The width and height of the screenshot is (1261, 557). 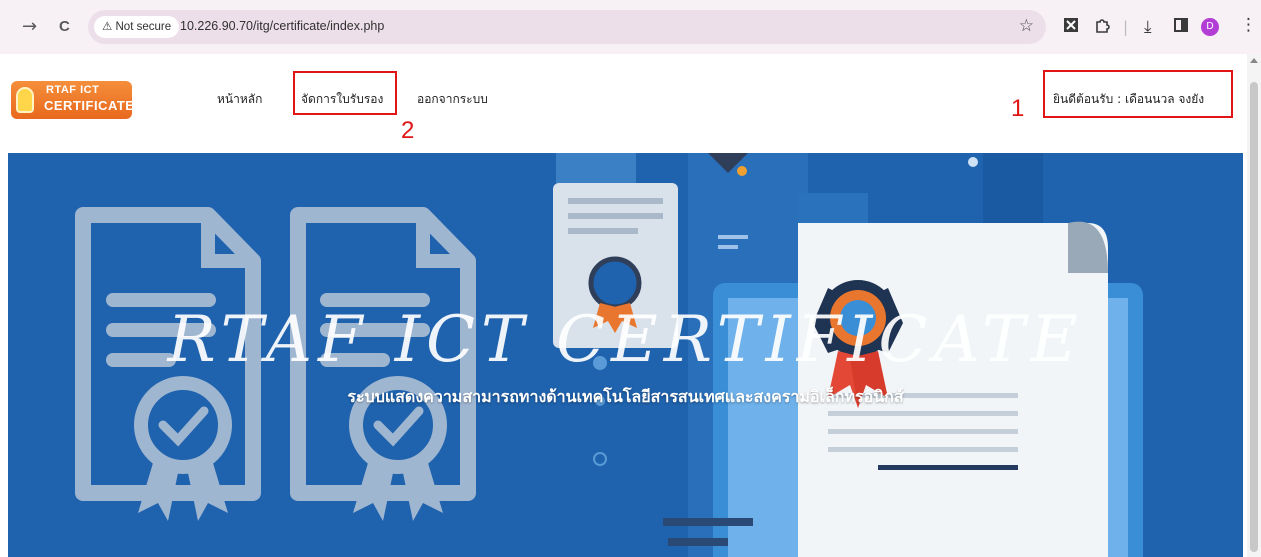 What do you see at coordinates (1210, 27) in the screenshot?
I see `profile-avatar: D` at bounding box center [1210, 27].